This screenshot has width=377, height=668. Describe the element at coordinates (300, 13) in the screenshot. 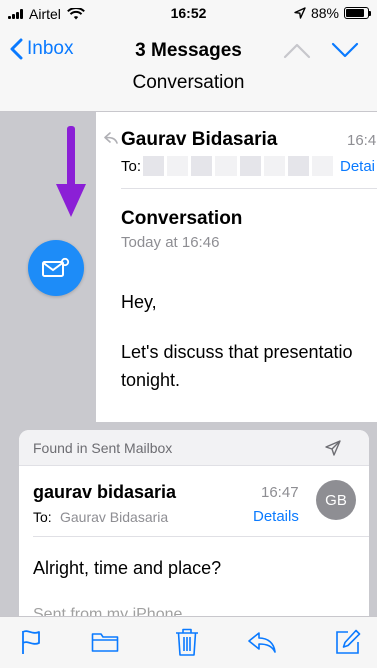

I see `location-arrow-icon` at that location.